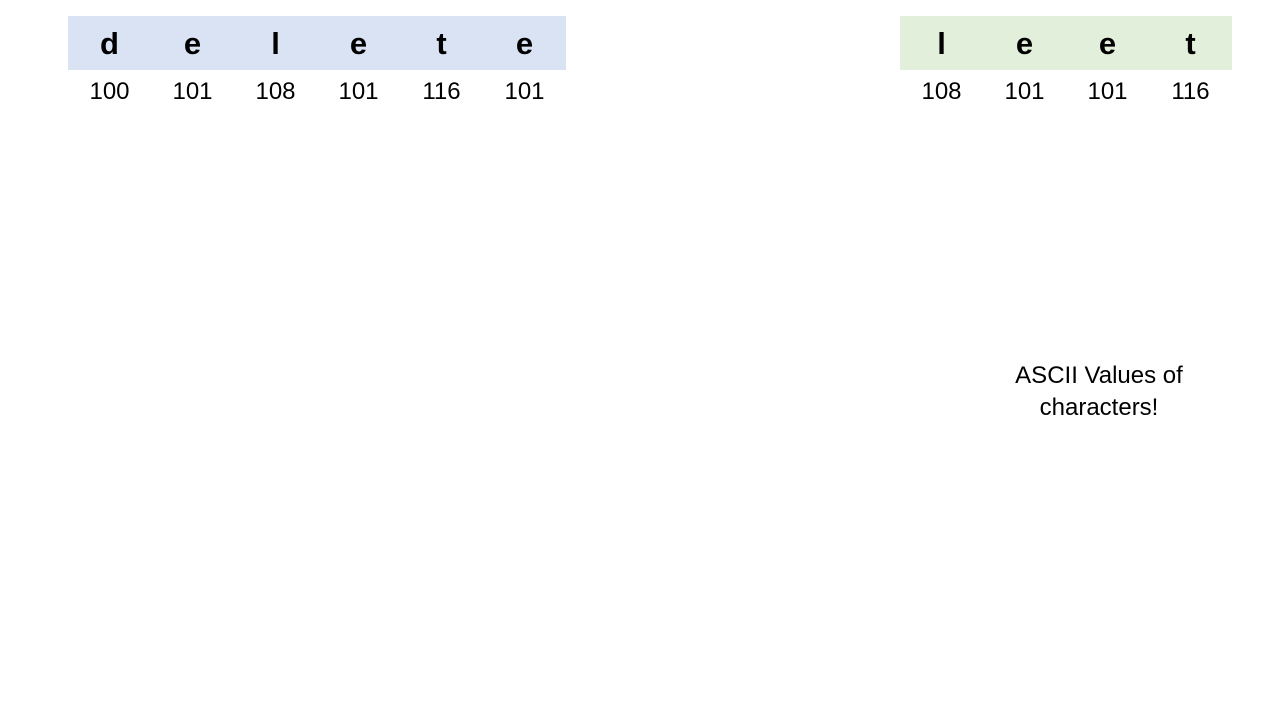  Describe the element at coordinates (1099, 392) in the screenshot. I see `caption: ASCII Values of characters!` at that location.